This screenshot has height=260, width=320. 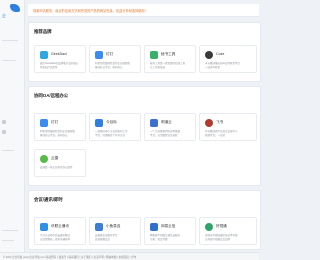 What do you see at coordinates (228, 231) in the screenshot?
I see `tile-haoshitong: 好视通 深圳市华视瑞通信息技术有限 公司旗下视频会议品牌` at bounding box center [228, 231].